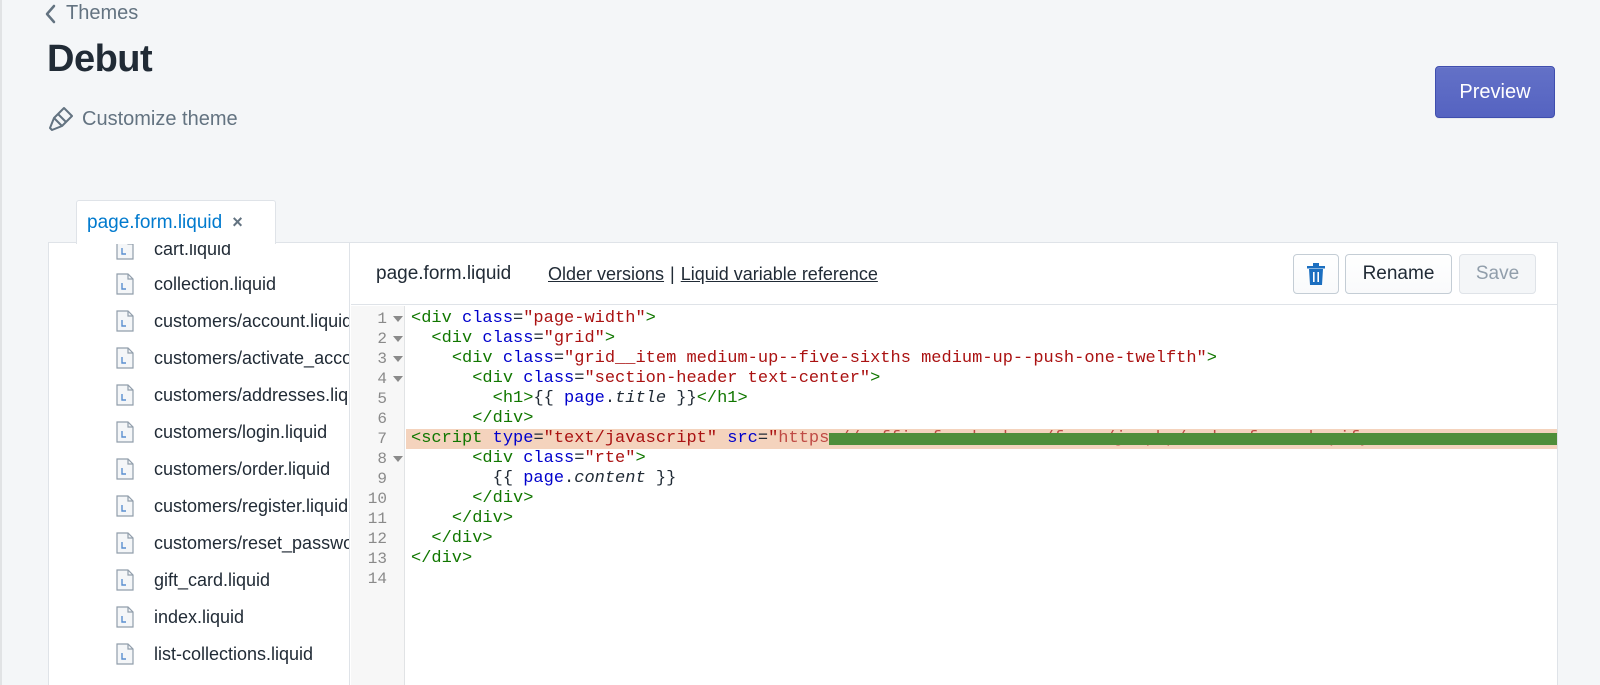 Image resolution: width=1600 pixels, height=685 pixels. Describe the element at coordinates (100, 59) in the screenshot. I see `page-title: Debut` at that location.